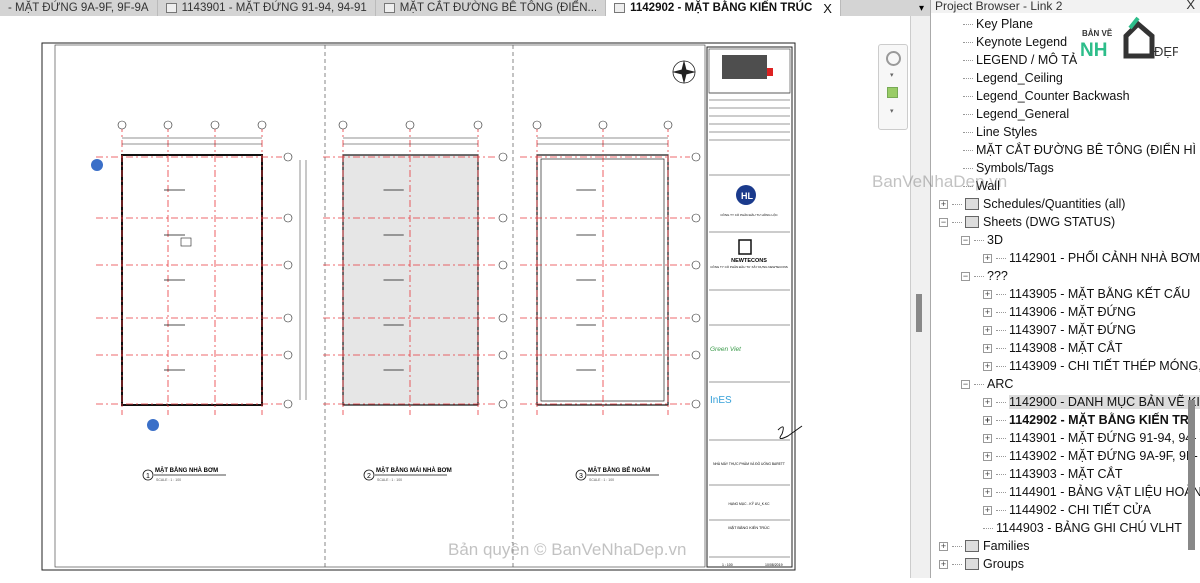 This screenshot has width=1200, height=583. I want to click on tree-item: Line Styles, so click(1000, 132).